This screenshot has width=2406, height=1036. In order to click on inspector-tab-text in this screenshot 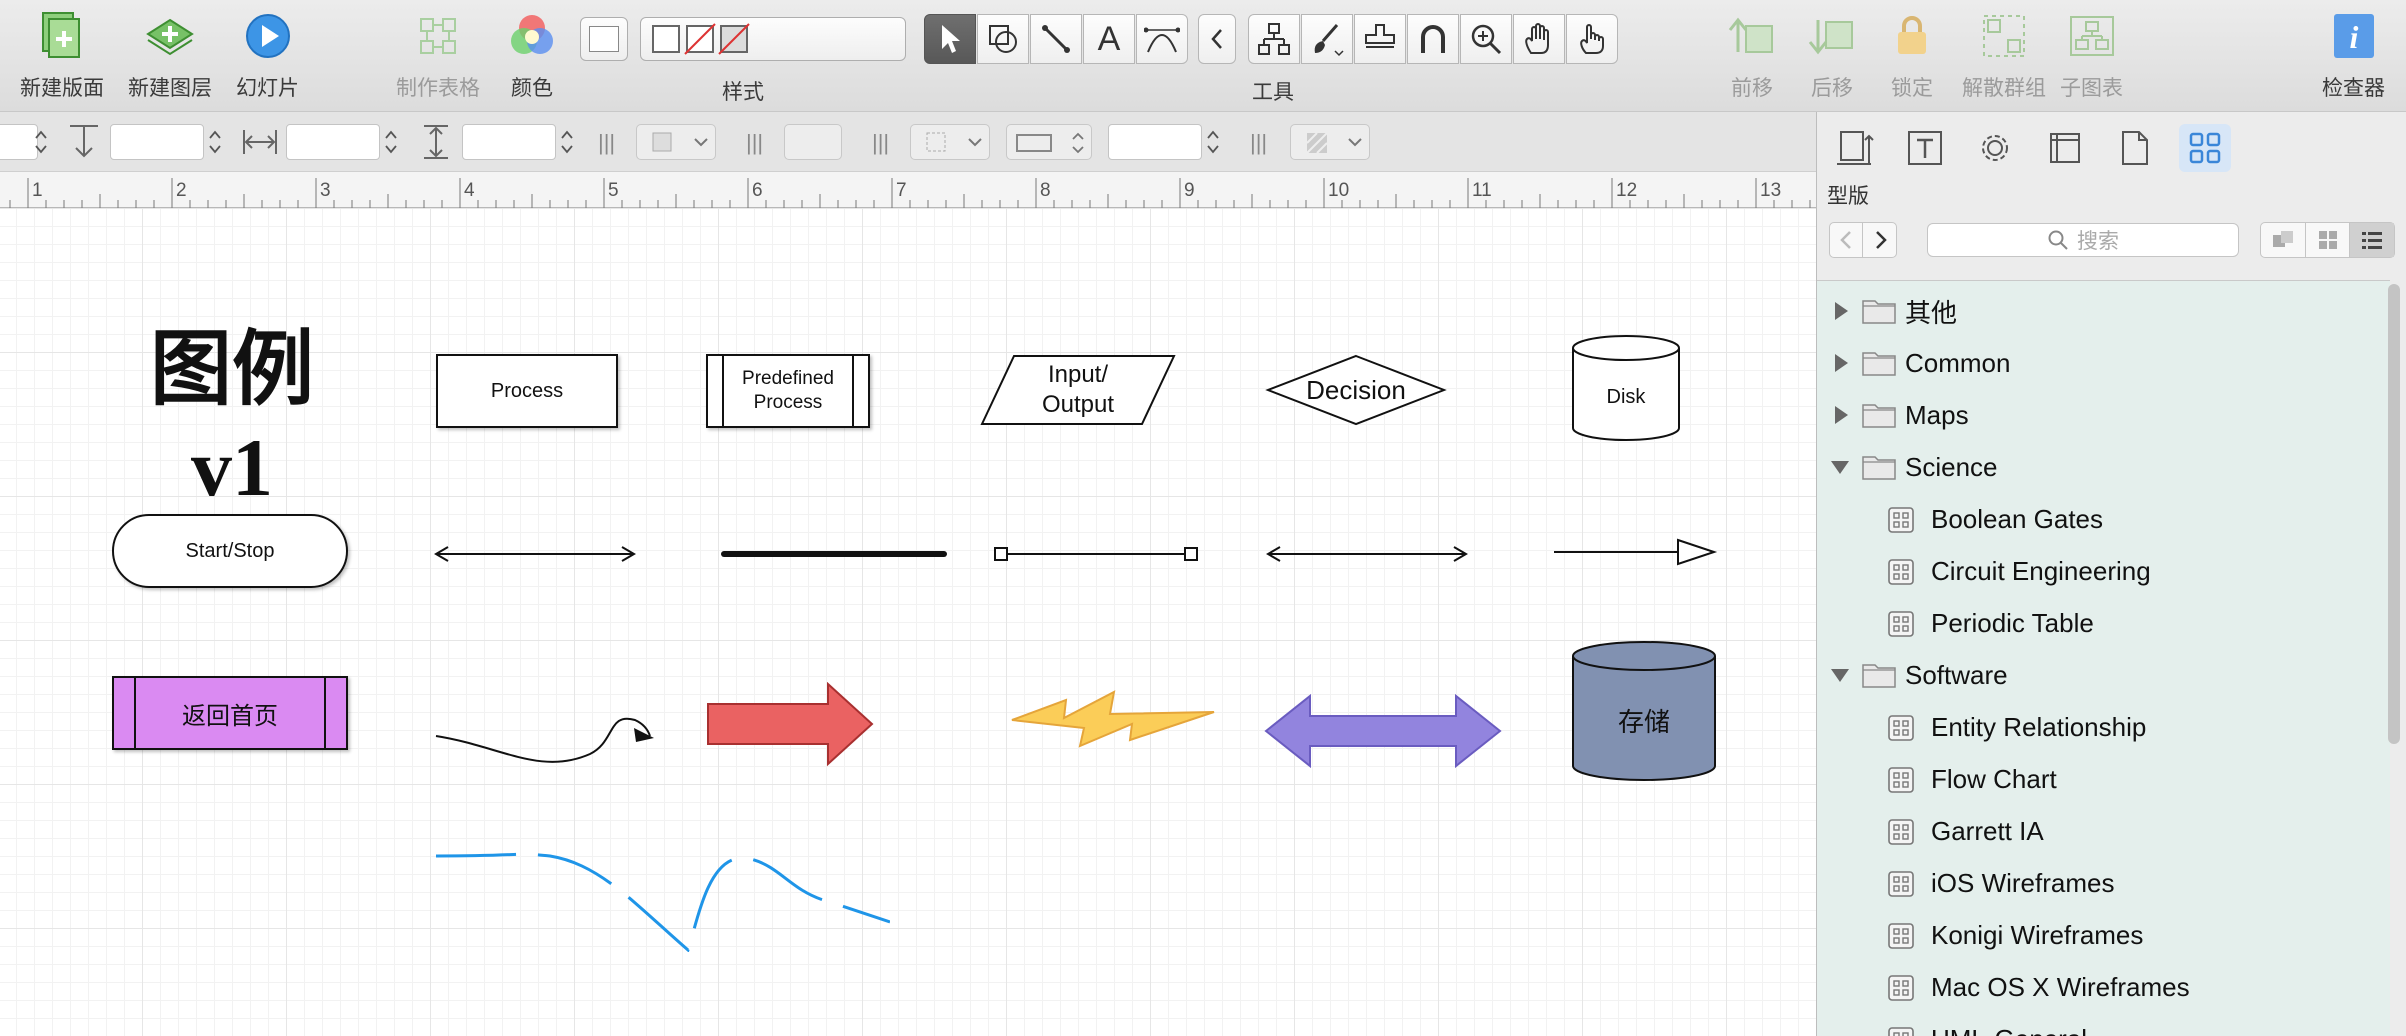, I will do `click(1925, 148)`.